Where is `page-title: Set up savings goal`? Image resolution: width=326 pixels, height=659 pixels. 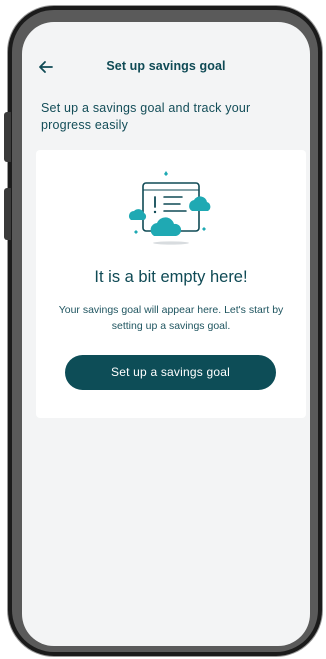
page-title: Set up savings goal is located at coordinates (166, 66).